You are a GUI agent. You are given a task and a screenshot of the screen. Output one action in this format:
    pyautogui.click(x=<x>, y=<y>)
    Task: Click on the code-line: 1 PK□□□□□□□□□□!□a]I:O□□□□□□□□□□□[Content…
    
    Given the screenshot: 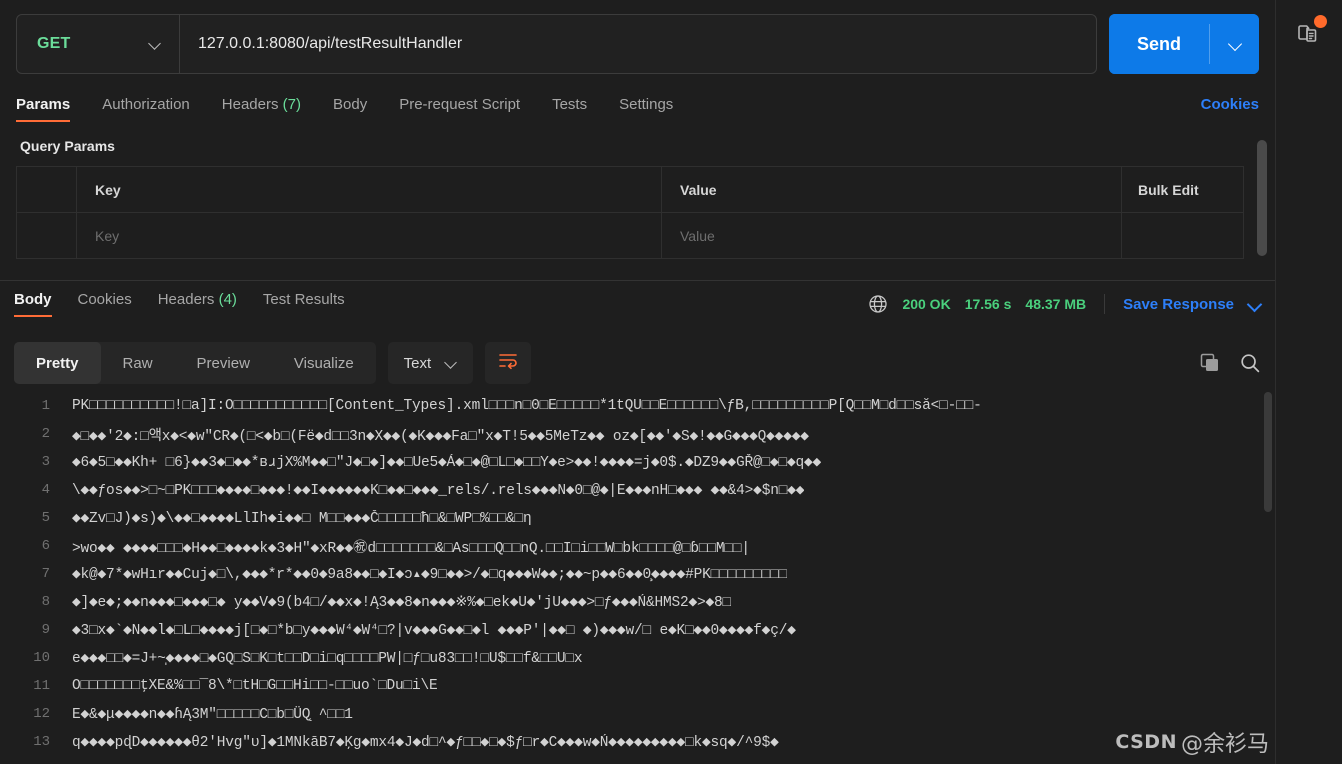 What is the action you would take?
    pyautogui.click(x=637, y=406)
    